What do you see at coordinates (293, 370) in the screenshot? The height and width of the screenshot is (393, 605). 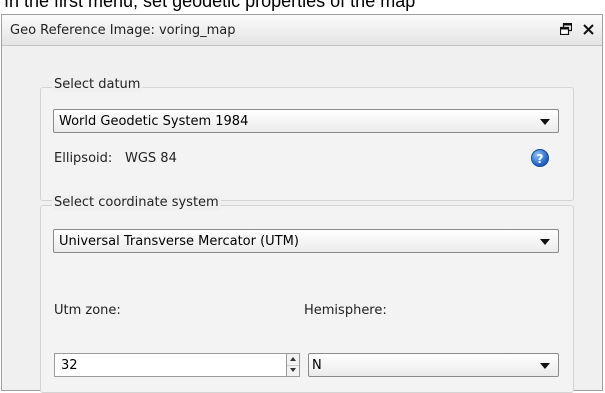 I see `spin-down-icon` at bounding box center [293, 370].